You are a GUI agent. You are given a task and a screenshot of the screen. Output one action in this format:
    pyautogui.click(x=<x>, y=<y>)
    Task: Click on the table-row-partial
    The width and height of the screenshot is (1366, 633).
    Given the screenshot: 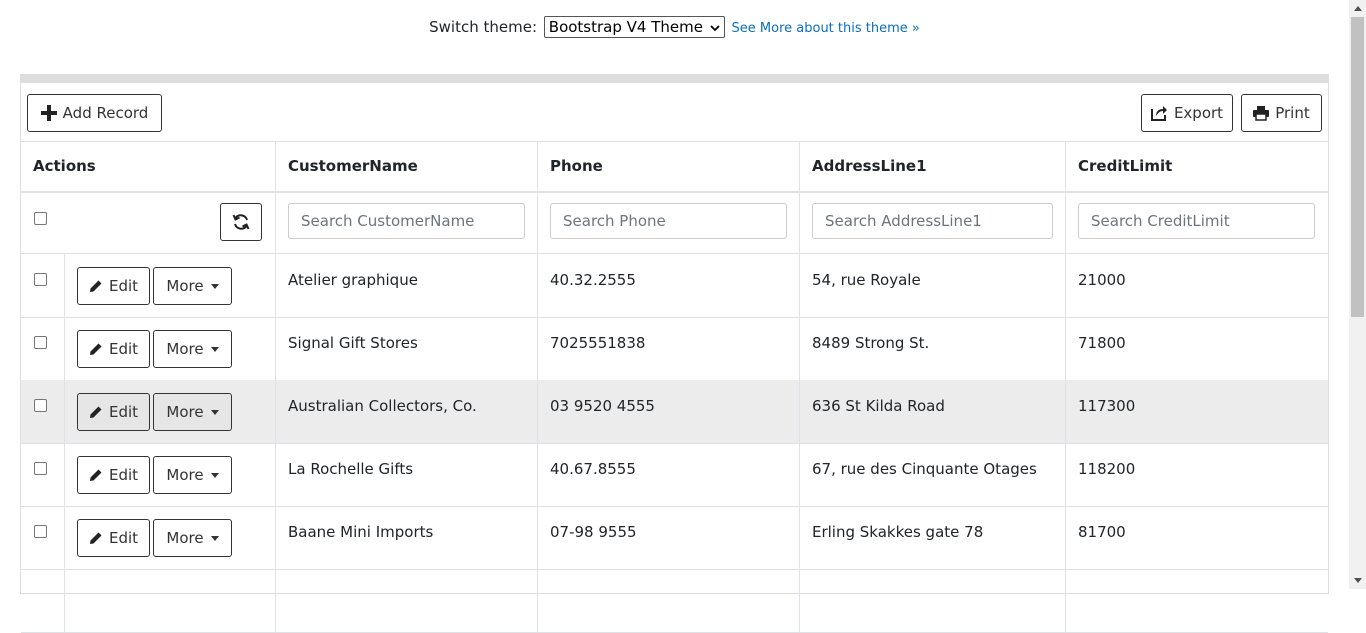 What is the action you would take?
    pyautogui.click(x=674, y=601)
    